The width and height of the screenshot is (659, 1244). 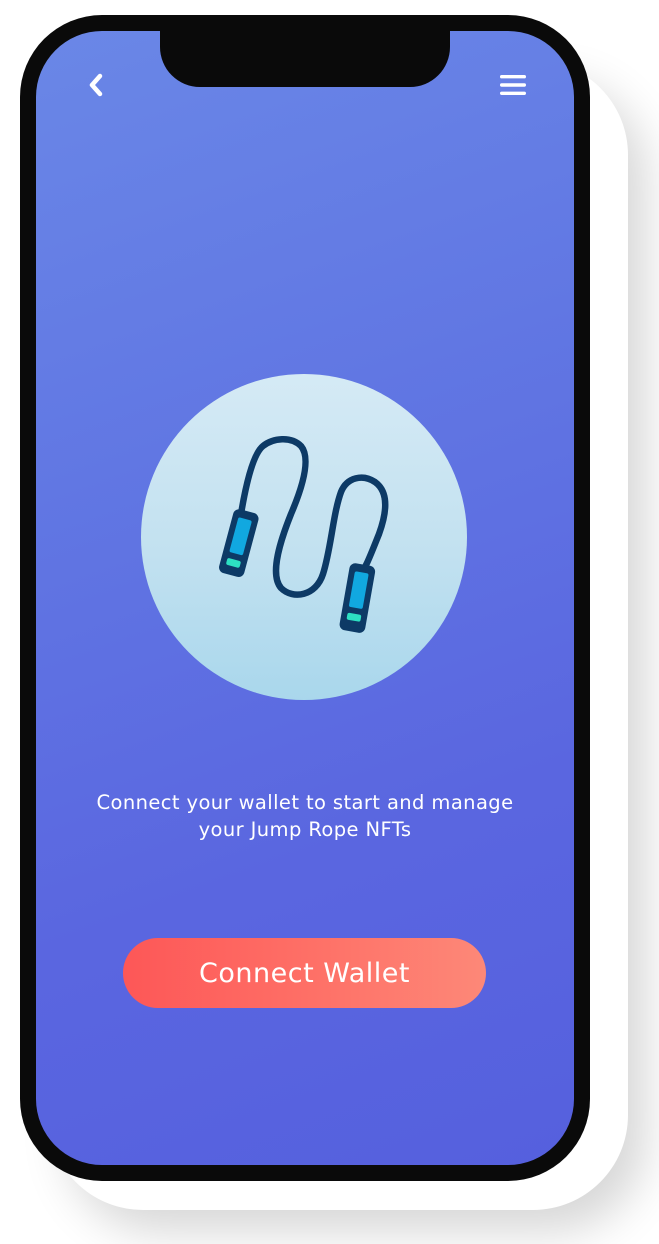 I want to click on jump-rope-icon, so click(x=304, y=534).